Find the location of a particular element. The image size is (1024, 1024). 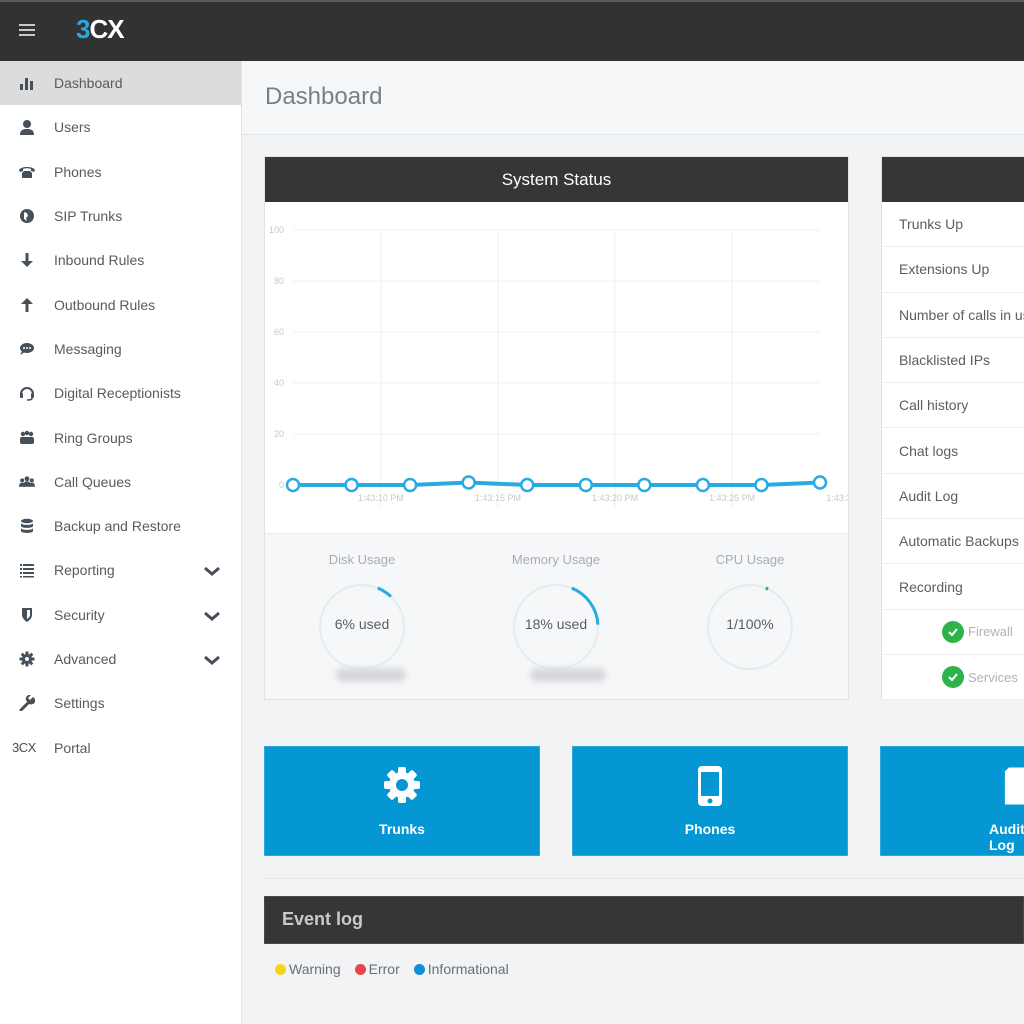

users-queue-icon is located at coordinates (27, 482).